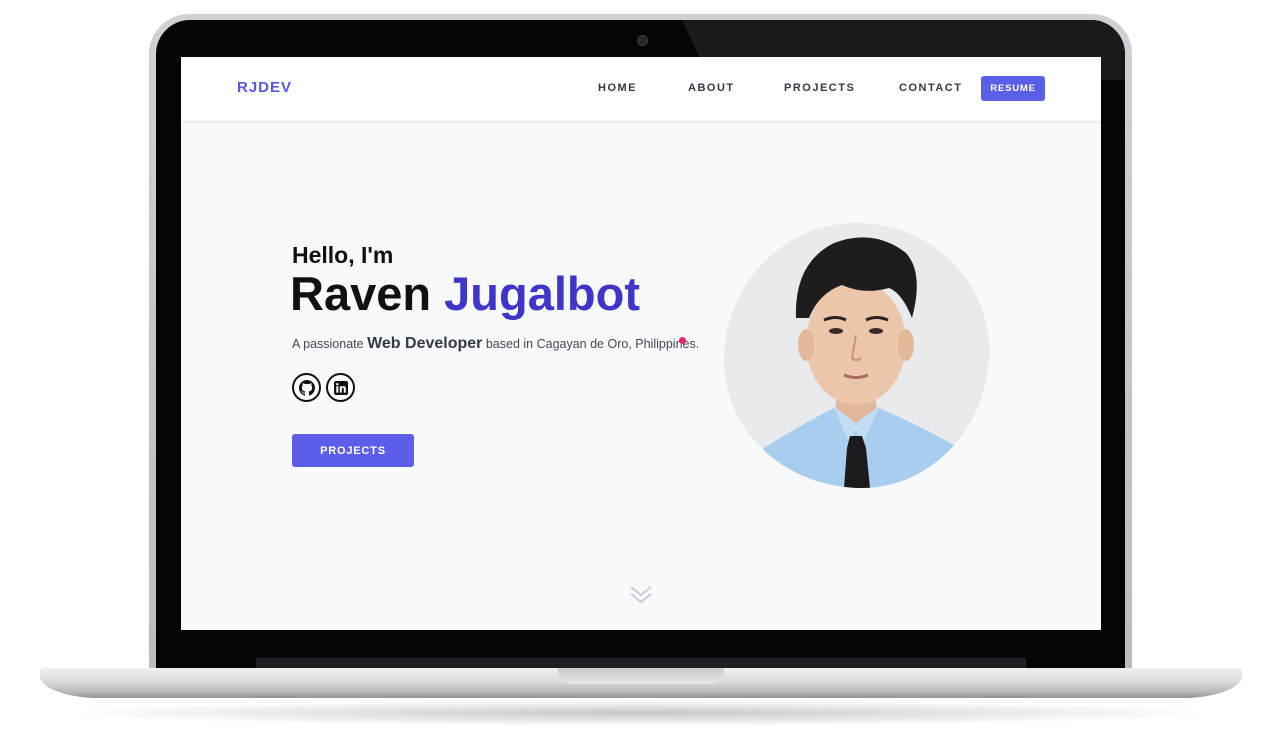 The height and width of the screenshot is (734, 1280). What do you see at coordinates (343, 255) in the screenshot?
I see `hero-greeting: Hello, I'm` at bounding box center [343, 255].